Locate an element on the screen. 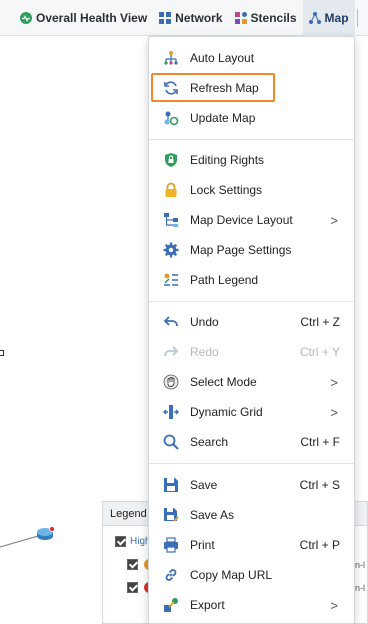  menu-item-shortcut: Ctrl + Z is located at coordinates (320, 322).